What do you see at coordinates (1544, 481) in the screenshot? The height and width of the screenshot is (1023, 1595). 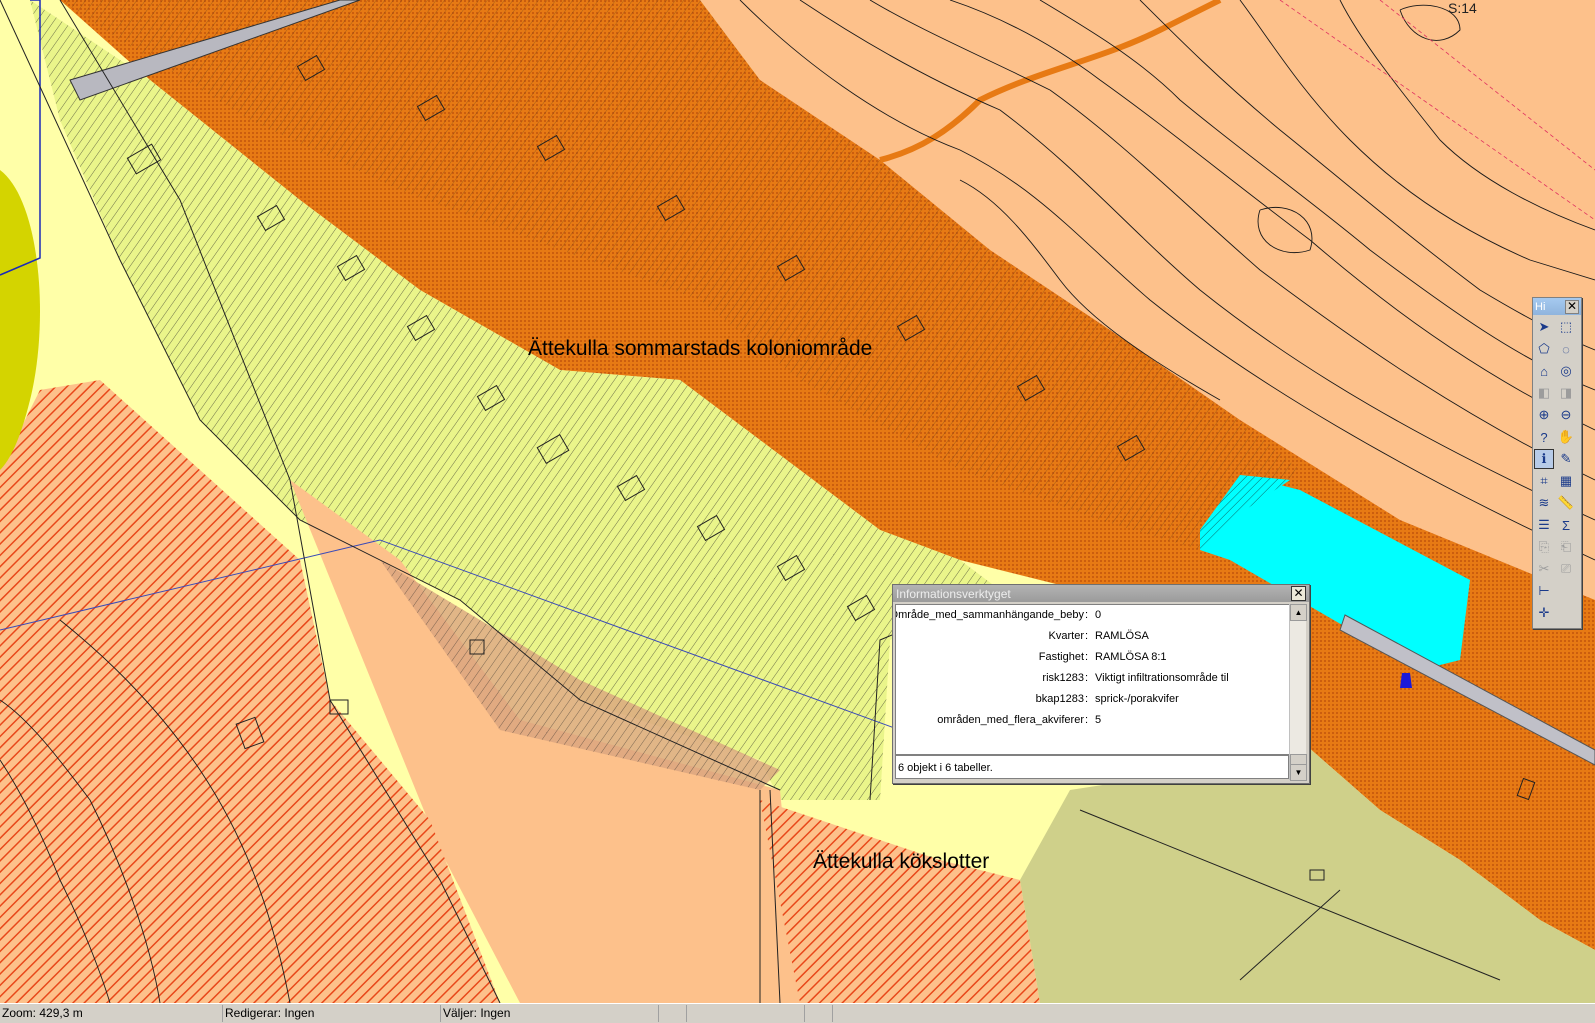 I see `label-tag-icon: ⌗` at bounding box center [1544, 481].